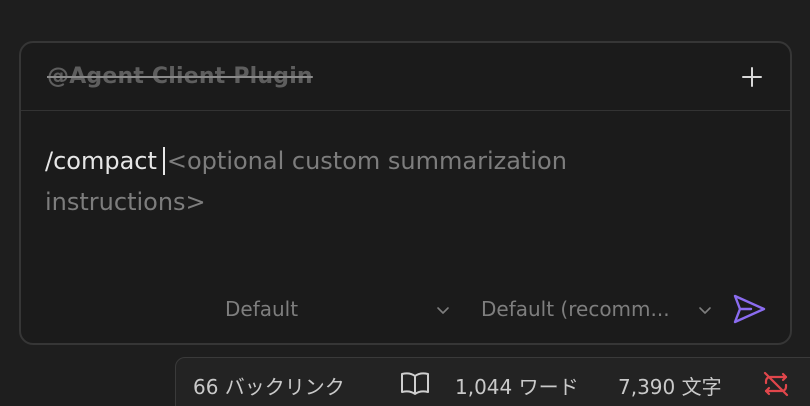  I want to click on send-arrow-icon, so click(749, 309).